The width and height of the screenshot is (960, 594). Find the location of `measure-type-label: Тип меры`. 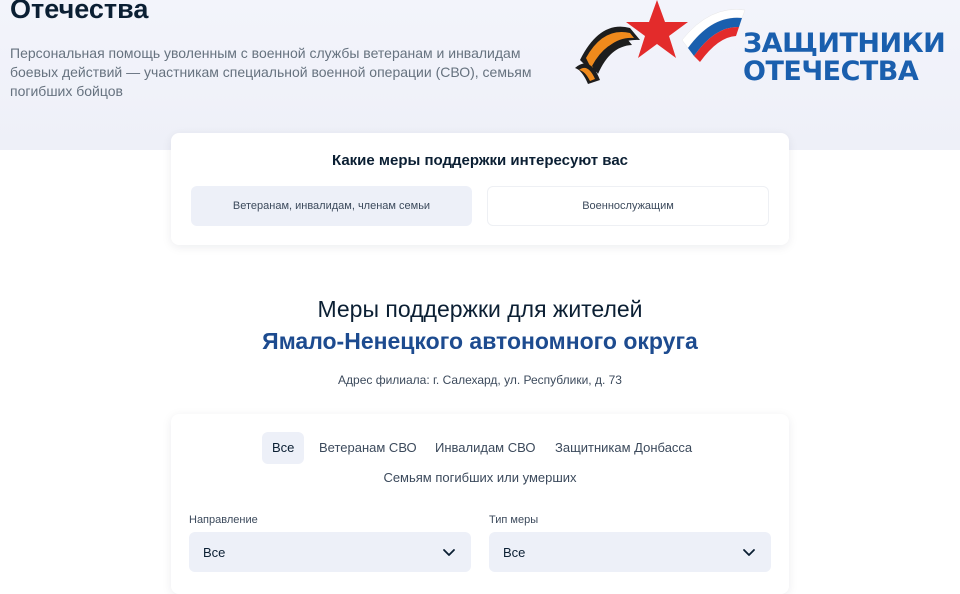

measure-type-label: Тип меры is located at coordinates (514, 520).